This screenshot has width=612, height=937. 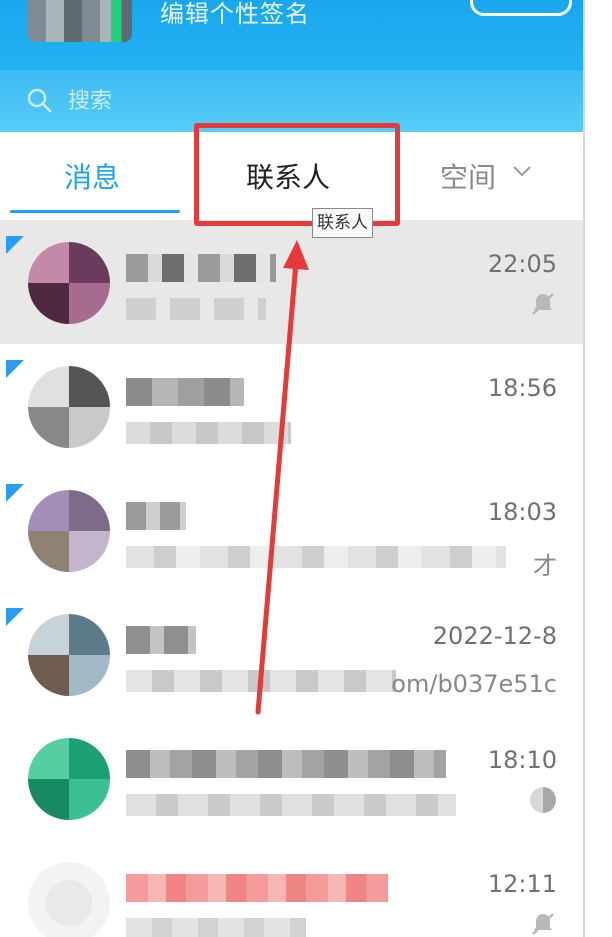 What do you see at coordinates (80, 21) in the screenshot?
I see `user-avatar` at bounding box center [80, 21].